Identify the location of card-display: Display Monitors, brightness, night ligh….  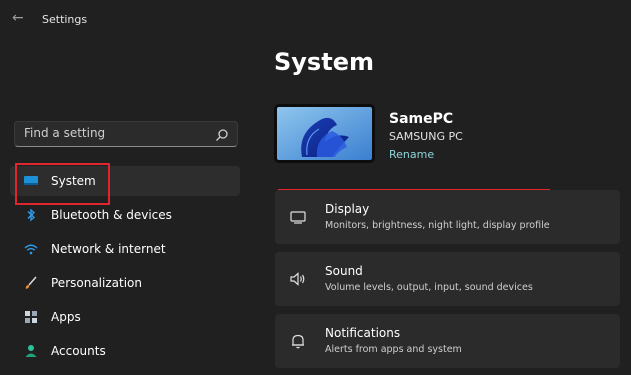
(447, 217).